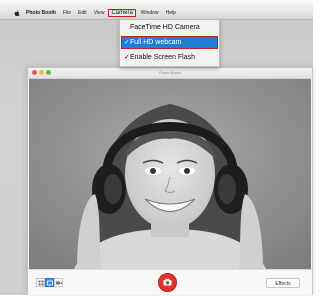 The height and width of the screenshot is (296, 320). I want to click on menu-item-facetime-hd-camera: FaceTime HD Camera, so click(169, 27).